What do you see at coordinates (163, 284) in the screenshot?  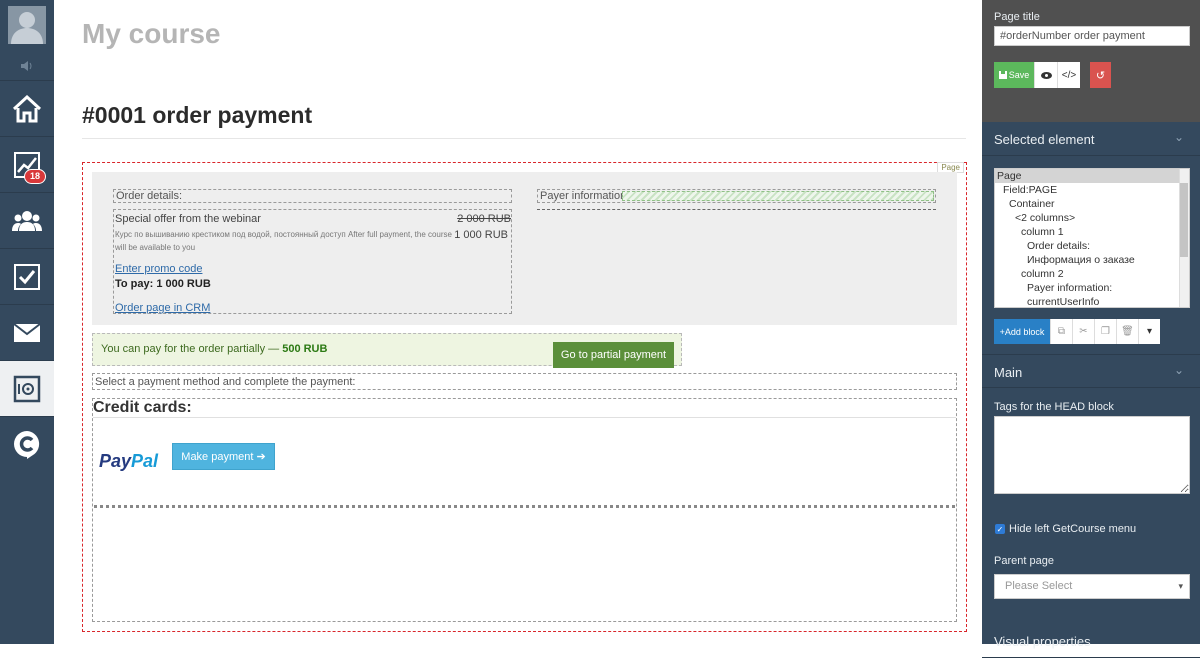 I see `to-pay-amount: To pay: 1 000 RUB` at bounding box center [163, 284].